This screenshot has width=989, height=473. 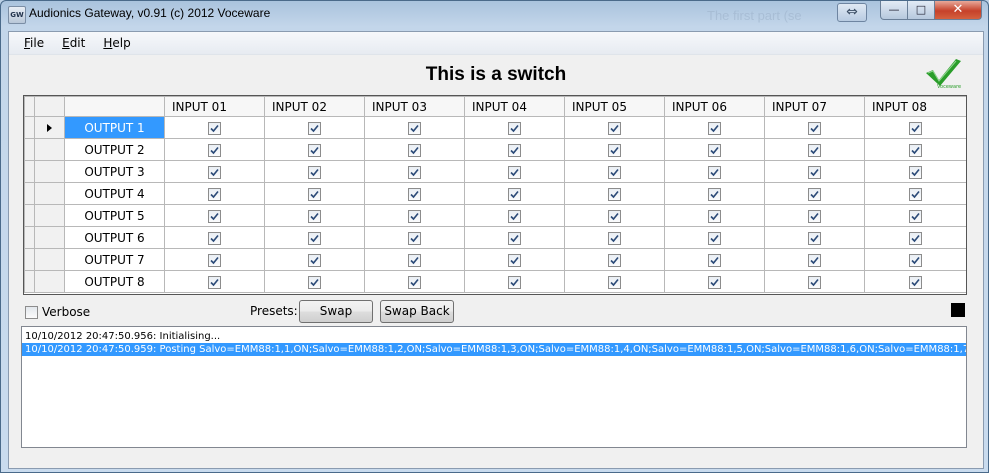 What do you see at coordinates (114, 149) in the screenshot?
I see `output-label-cell: OUTPUT 2` at bounding box center [114, 149].